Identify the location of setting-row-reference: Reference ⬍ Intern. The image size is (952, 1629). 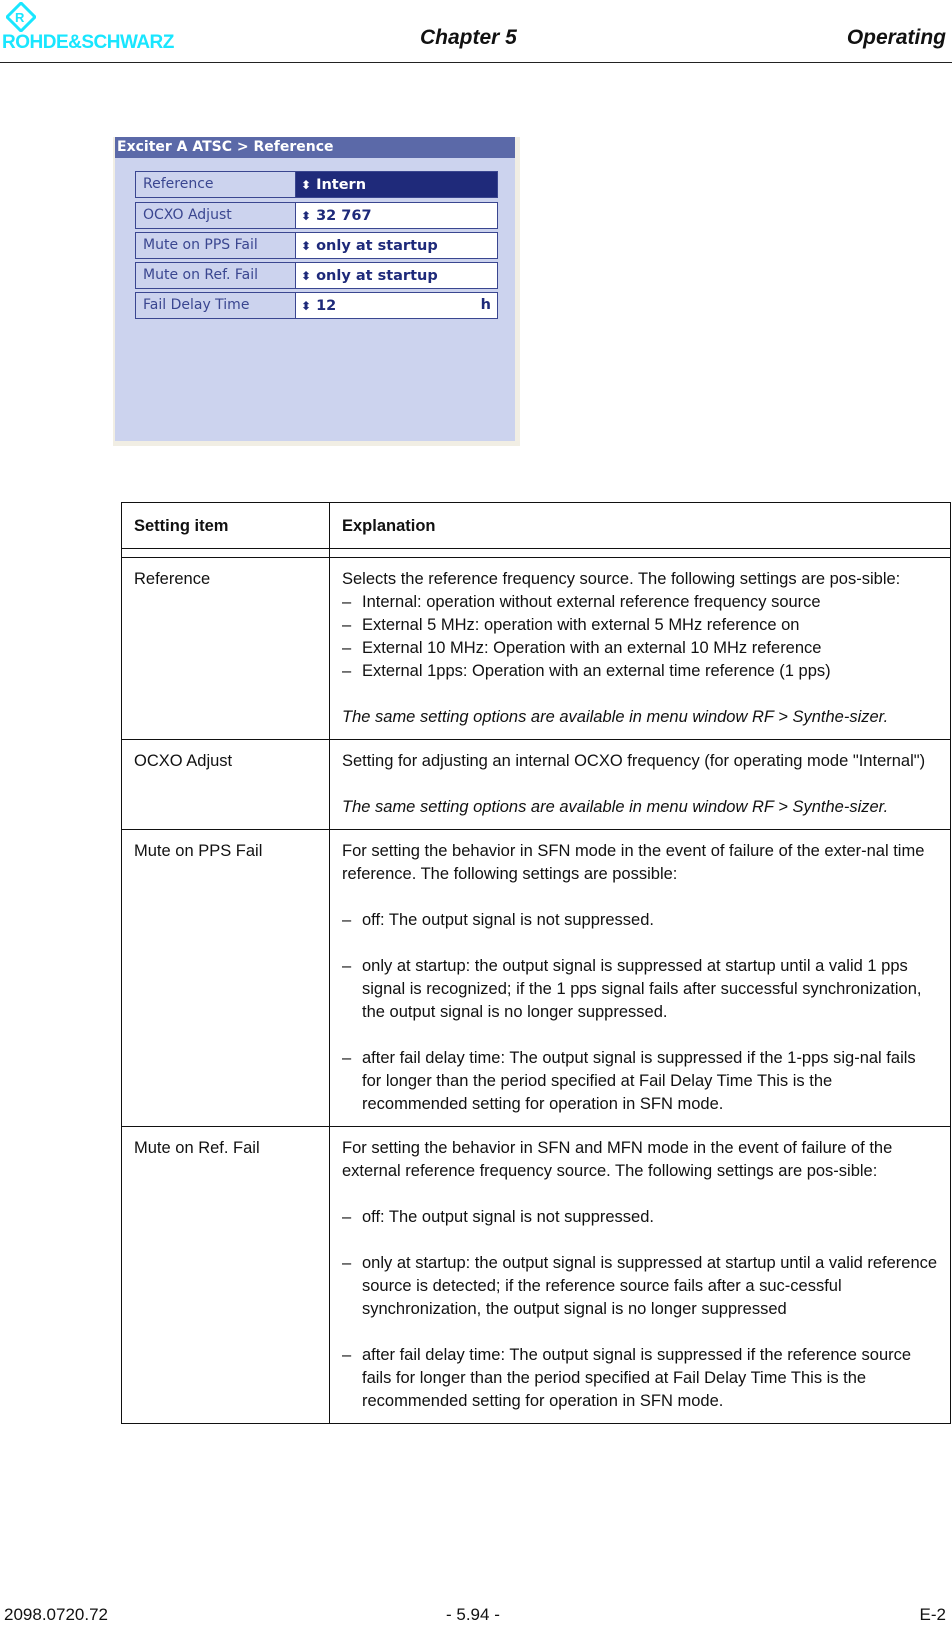
(316, 184).